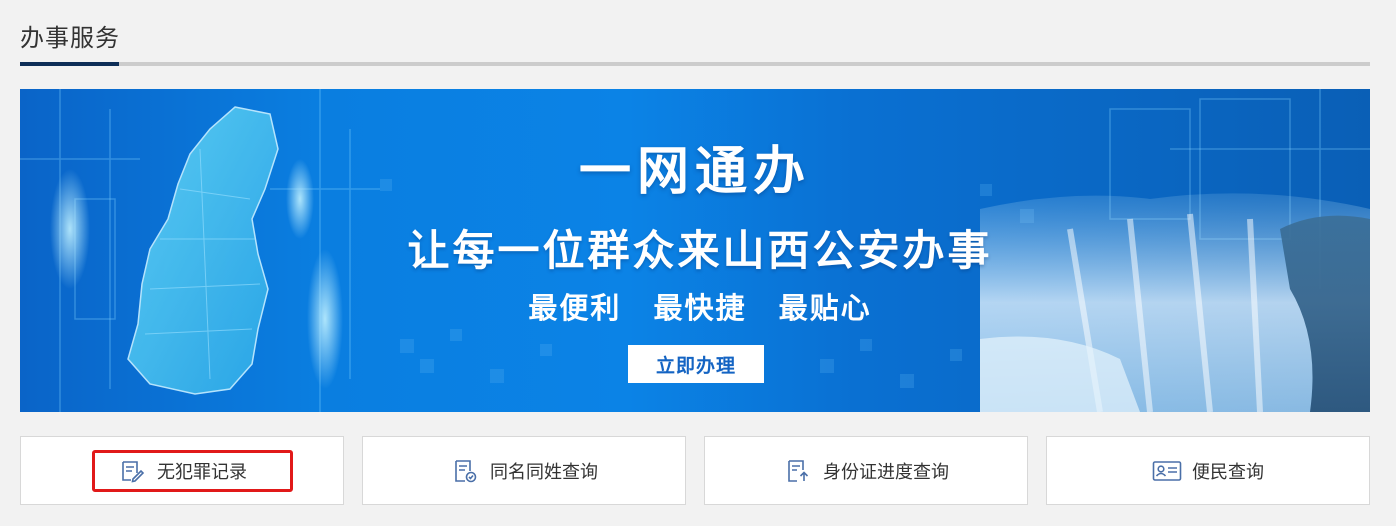 This screenshot has height=526, width=1396. What do you see at coordinates (886, 472) in the screenshot?
I see `service-label: 身份证进度查询` at bounding box center [886, 472].